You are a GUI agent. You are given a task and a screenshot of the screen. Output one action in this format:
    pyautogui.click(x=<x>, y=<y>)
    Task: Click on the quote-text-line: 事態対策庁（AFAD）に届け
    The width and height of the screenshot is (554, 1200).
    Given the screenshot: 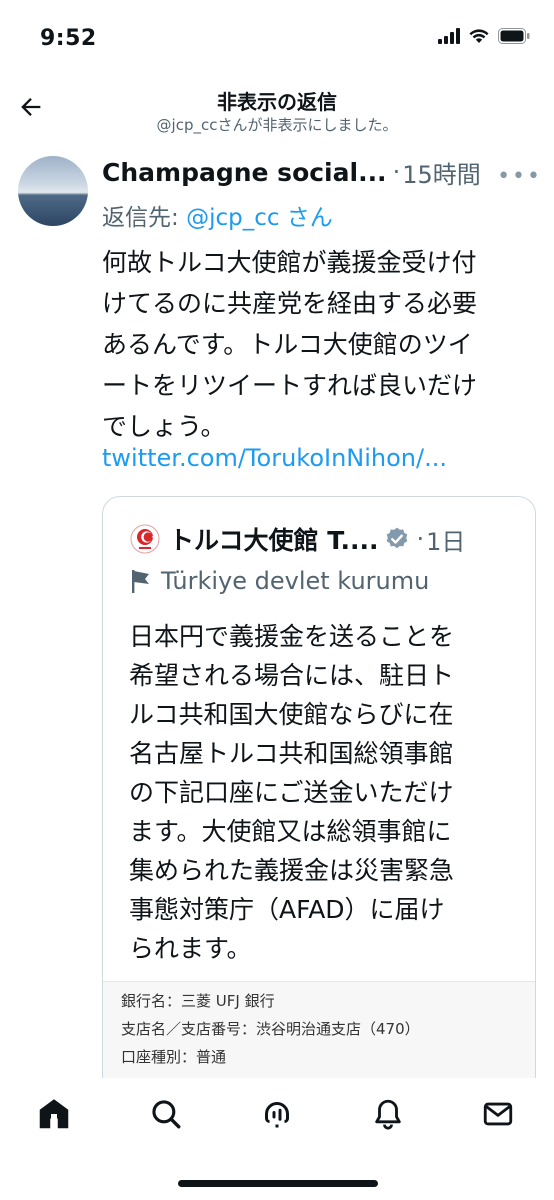 What is the action you would take?
    pyautogui.click(x=287, y=909)
    